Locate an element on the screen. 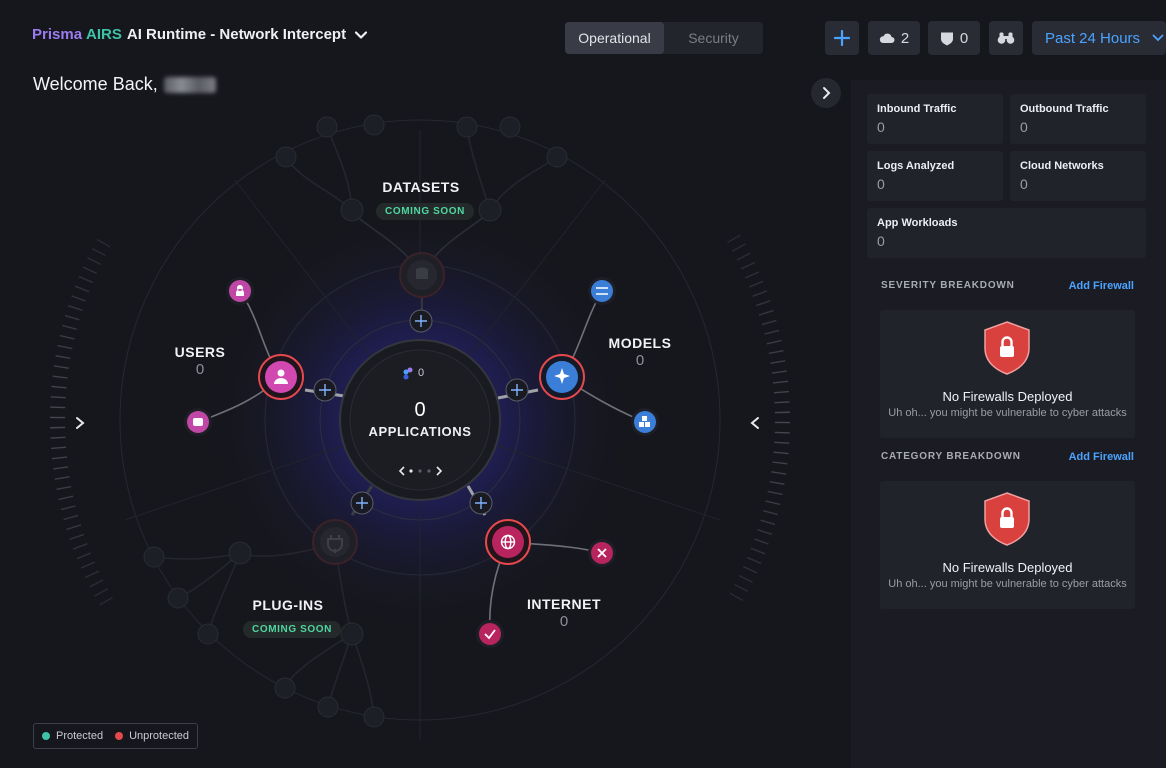 The width and height of the screenshot is (1166, 768). models-node is located at coordinates (562, 377).